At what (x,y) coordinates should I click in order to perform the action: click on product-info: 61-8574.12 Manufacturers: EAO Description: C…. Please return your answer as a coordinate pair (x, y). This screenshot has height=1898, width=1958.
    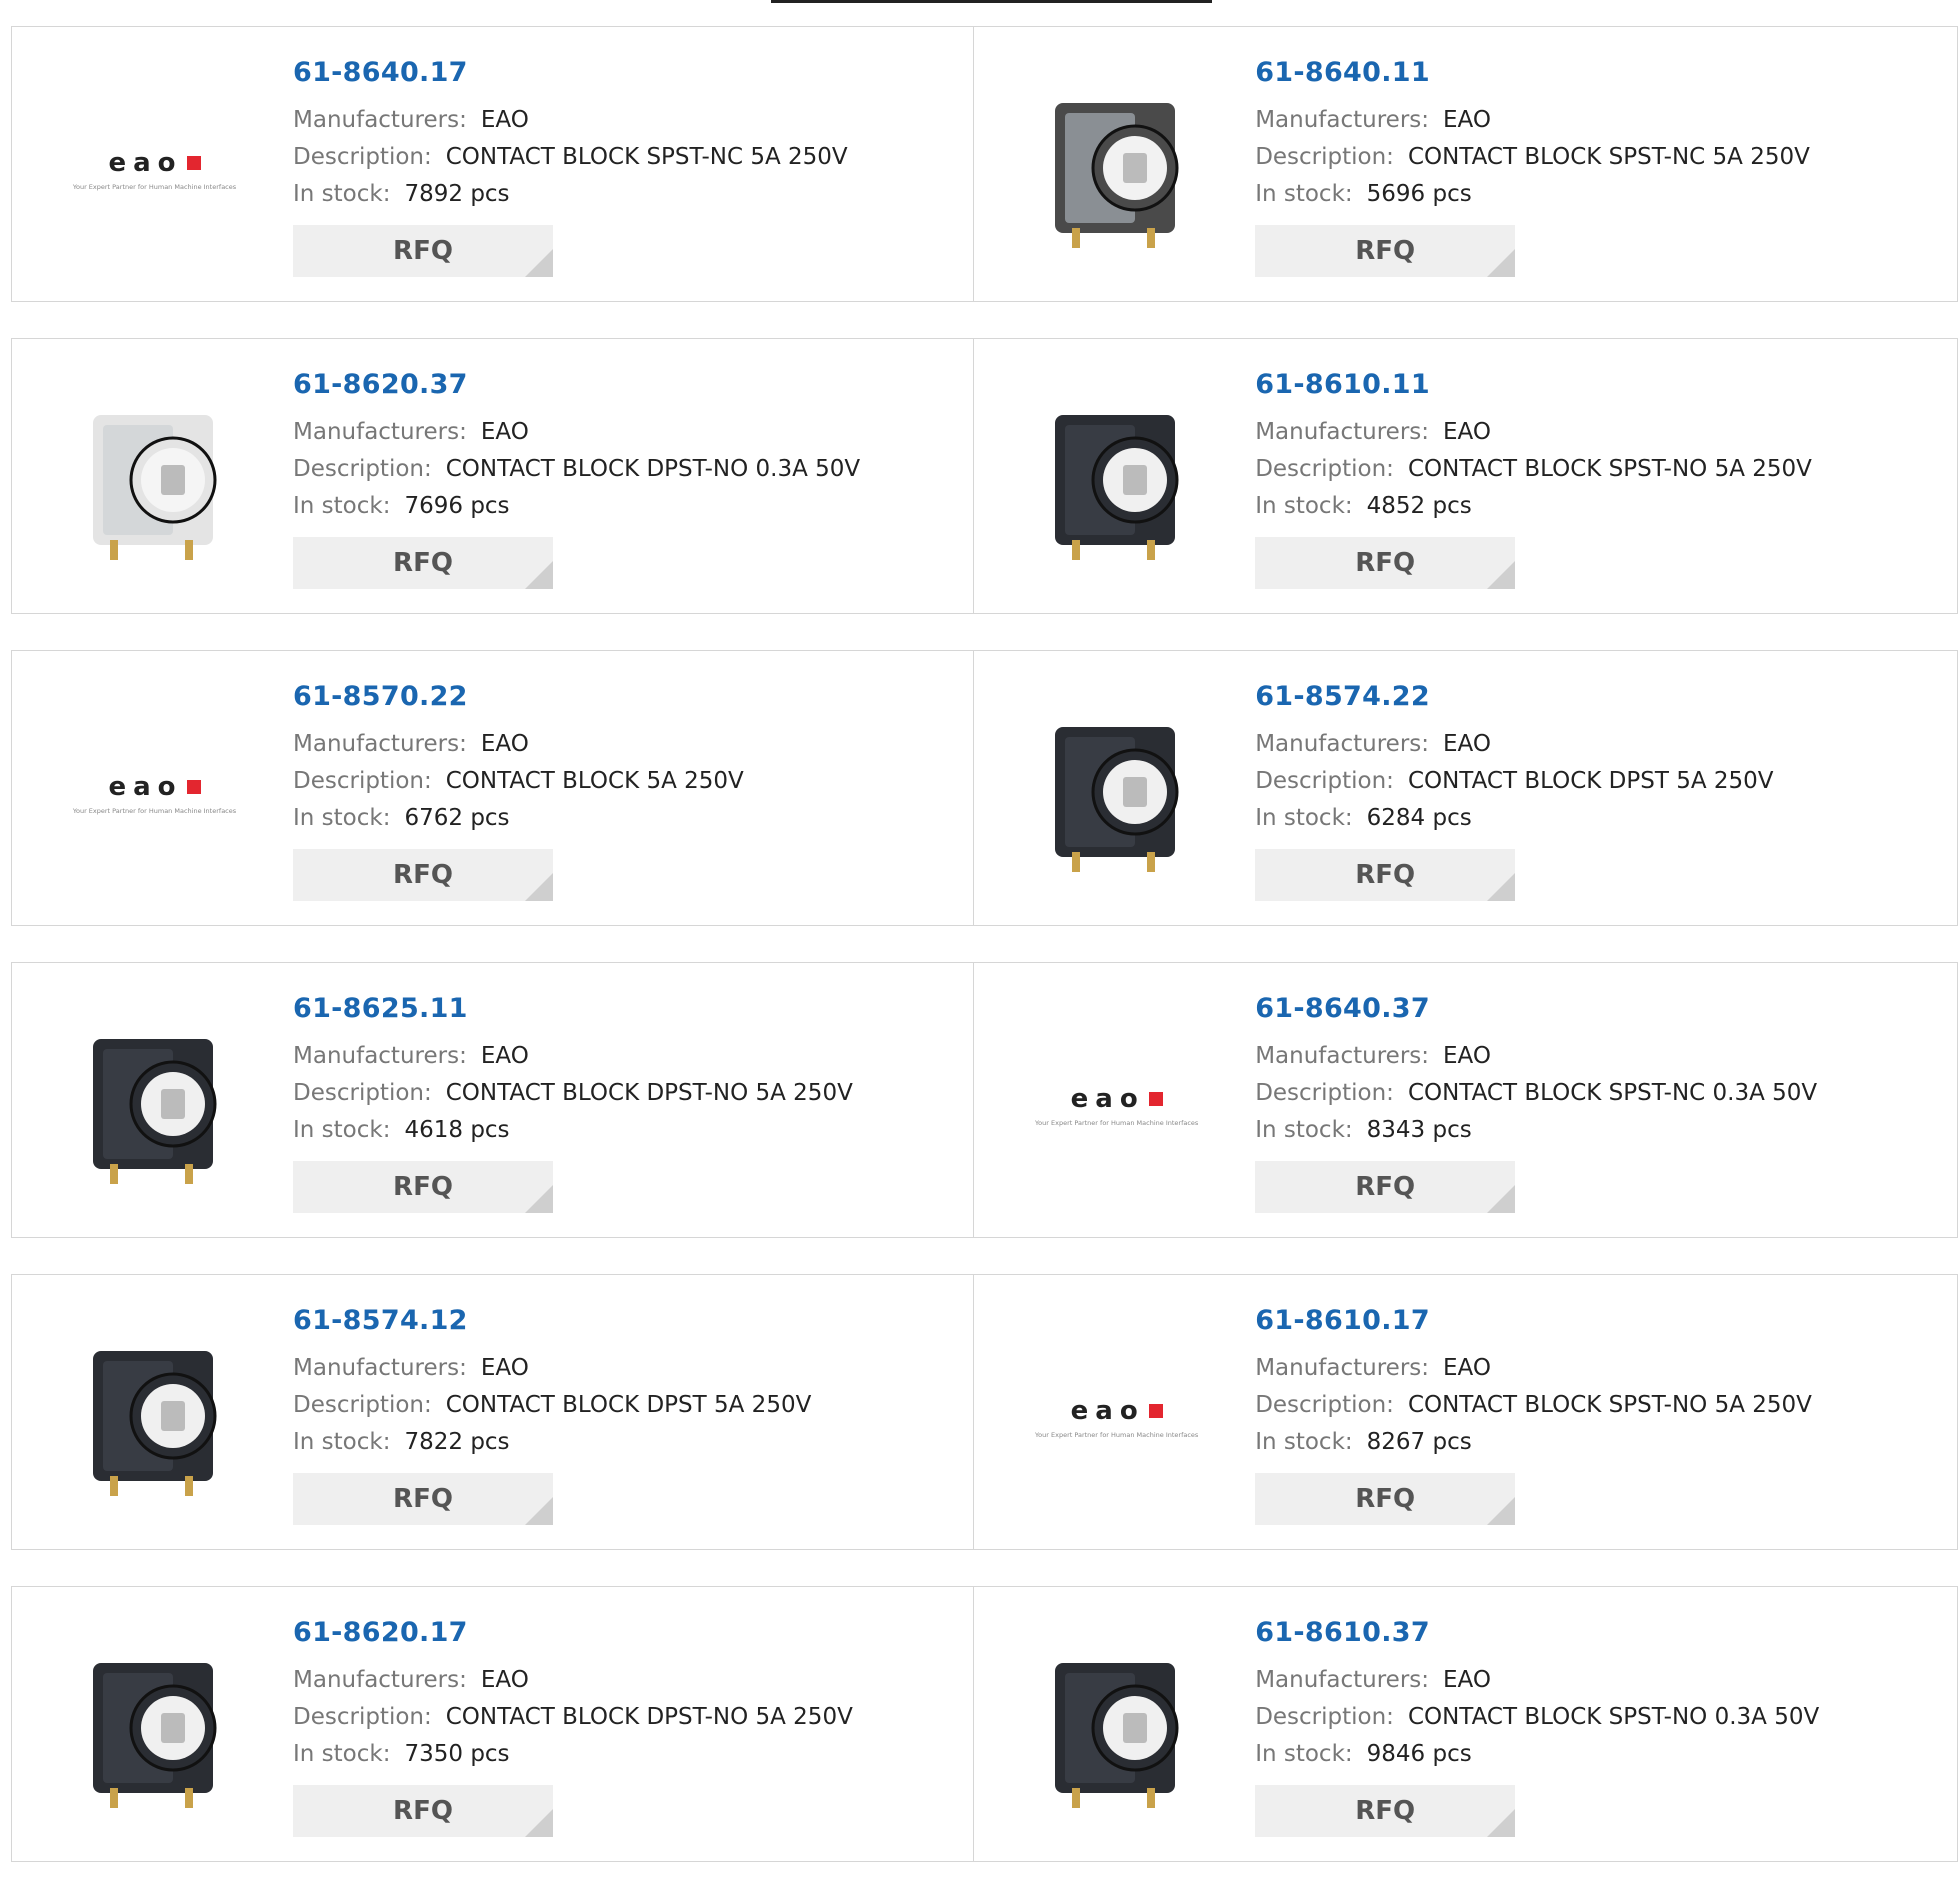
    Looking at the image, I should click on (552, 1415).